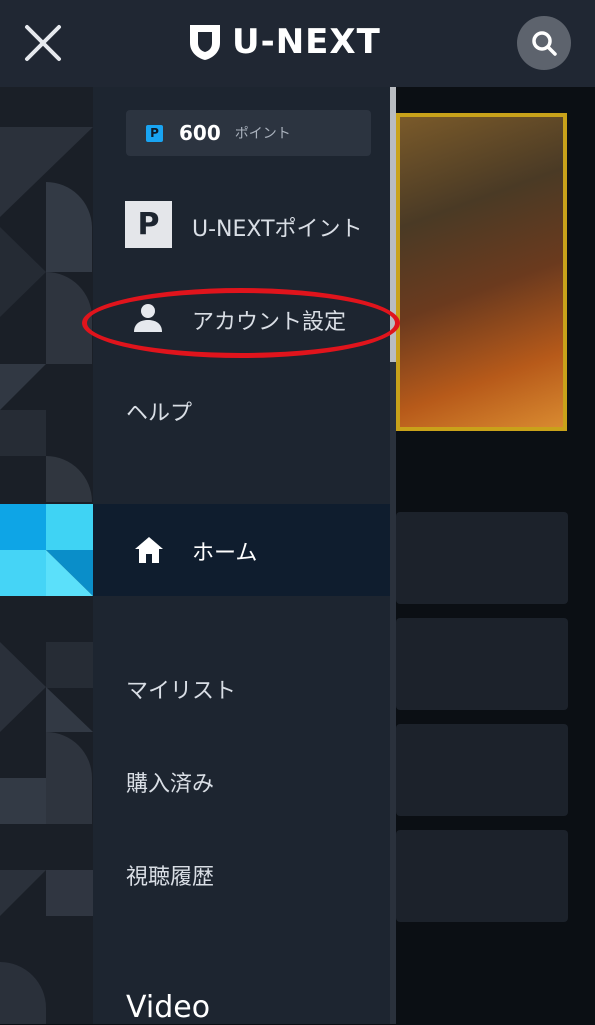 The height and width of the screenshot is (1025, 595). I want to click on poster-image, so click(481, 272).